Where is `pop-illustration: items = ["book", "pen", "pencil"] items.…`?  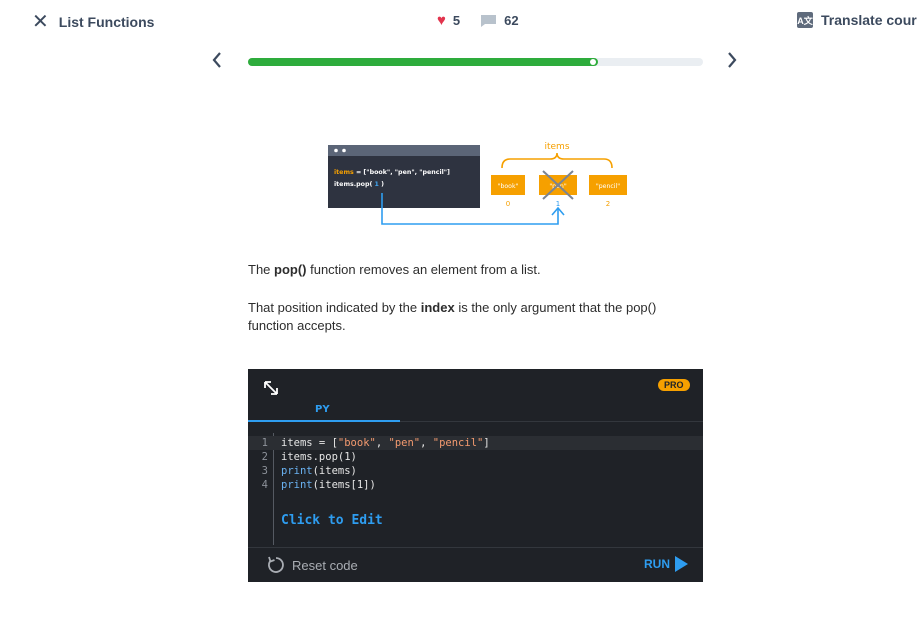
pop-illustration: items = ["book", "pen", "pencil"] items.… is located at coordinates (477, 183).